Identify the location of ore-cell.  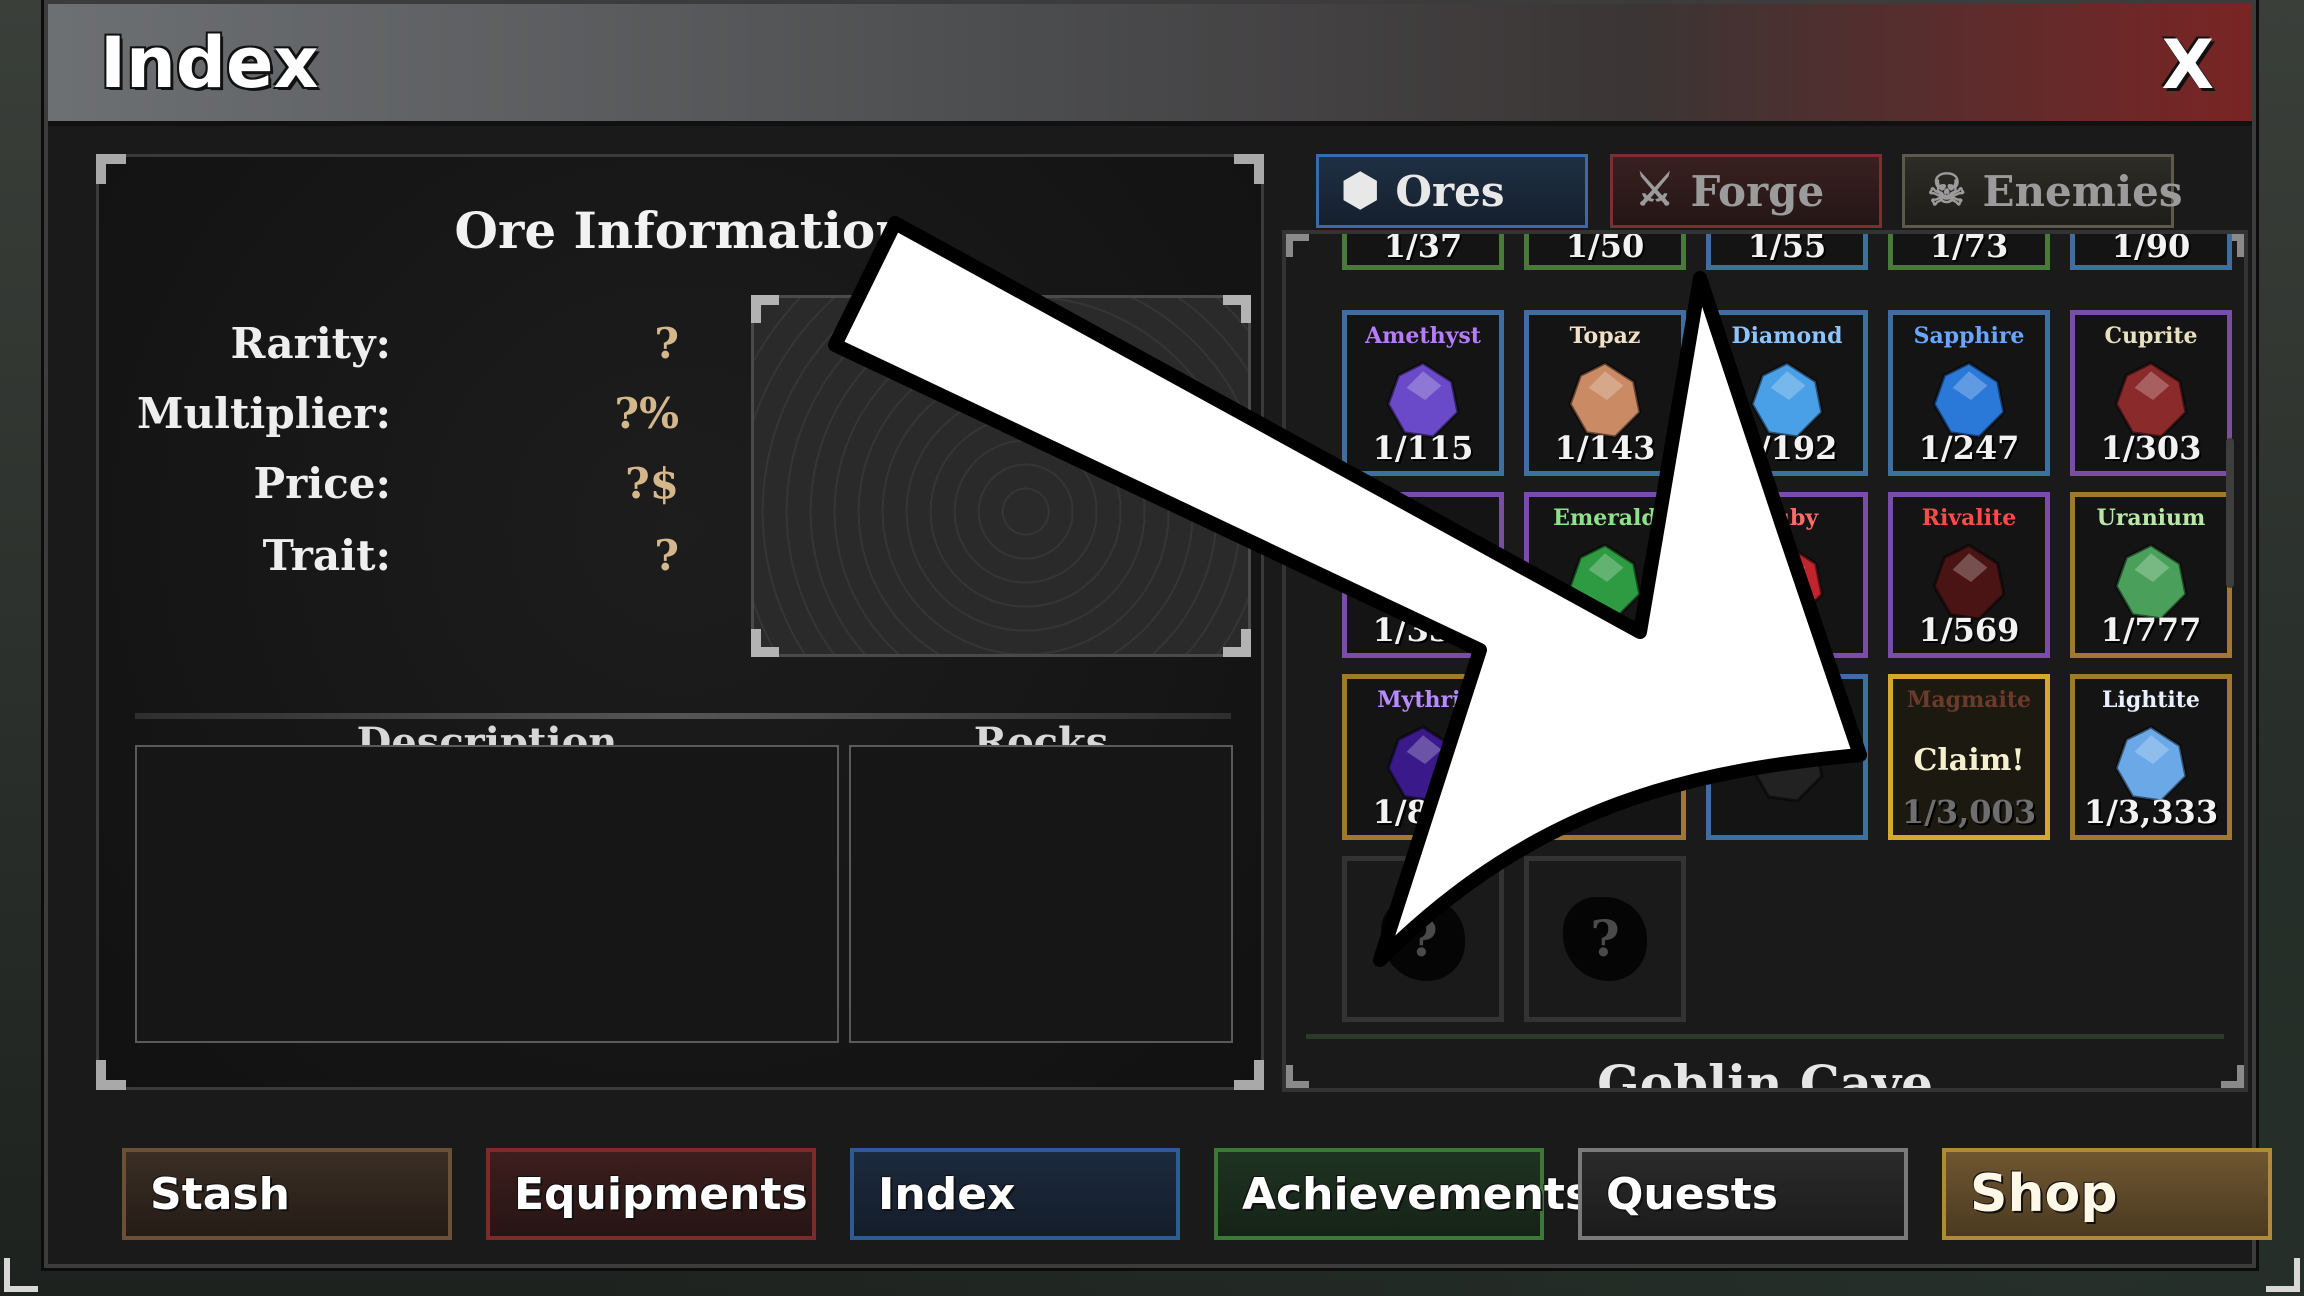
(1787, 757).